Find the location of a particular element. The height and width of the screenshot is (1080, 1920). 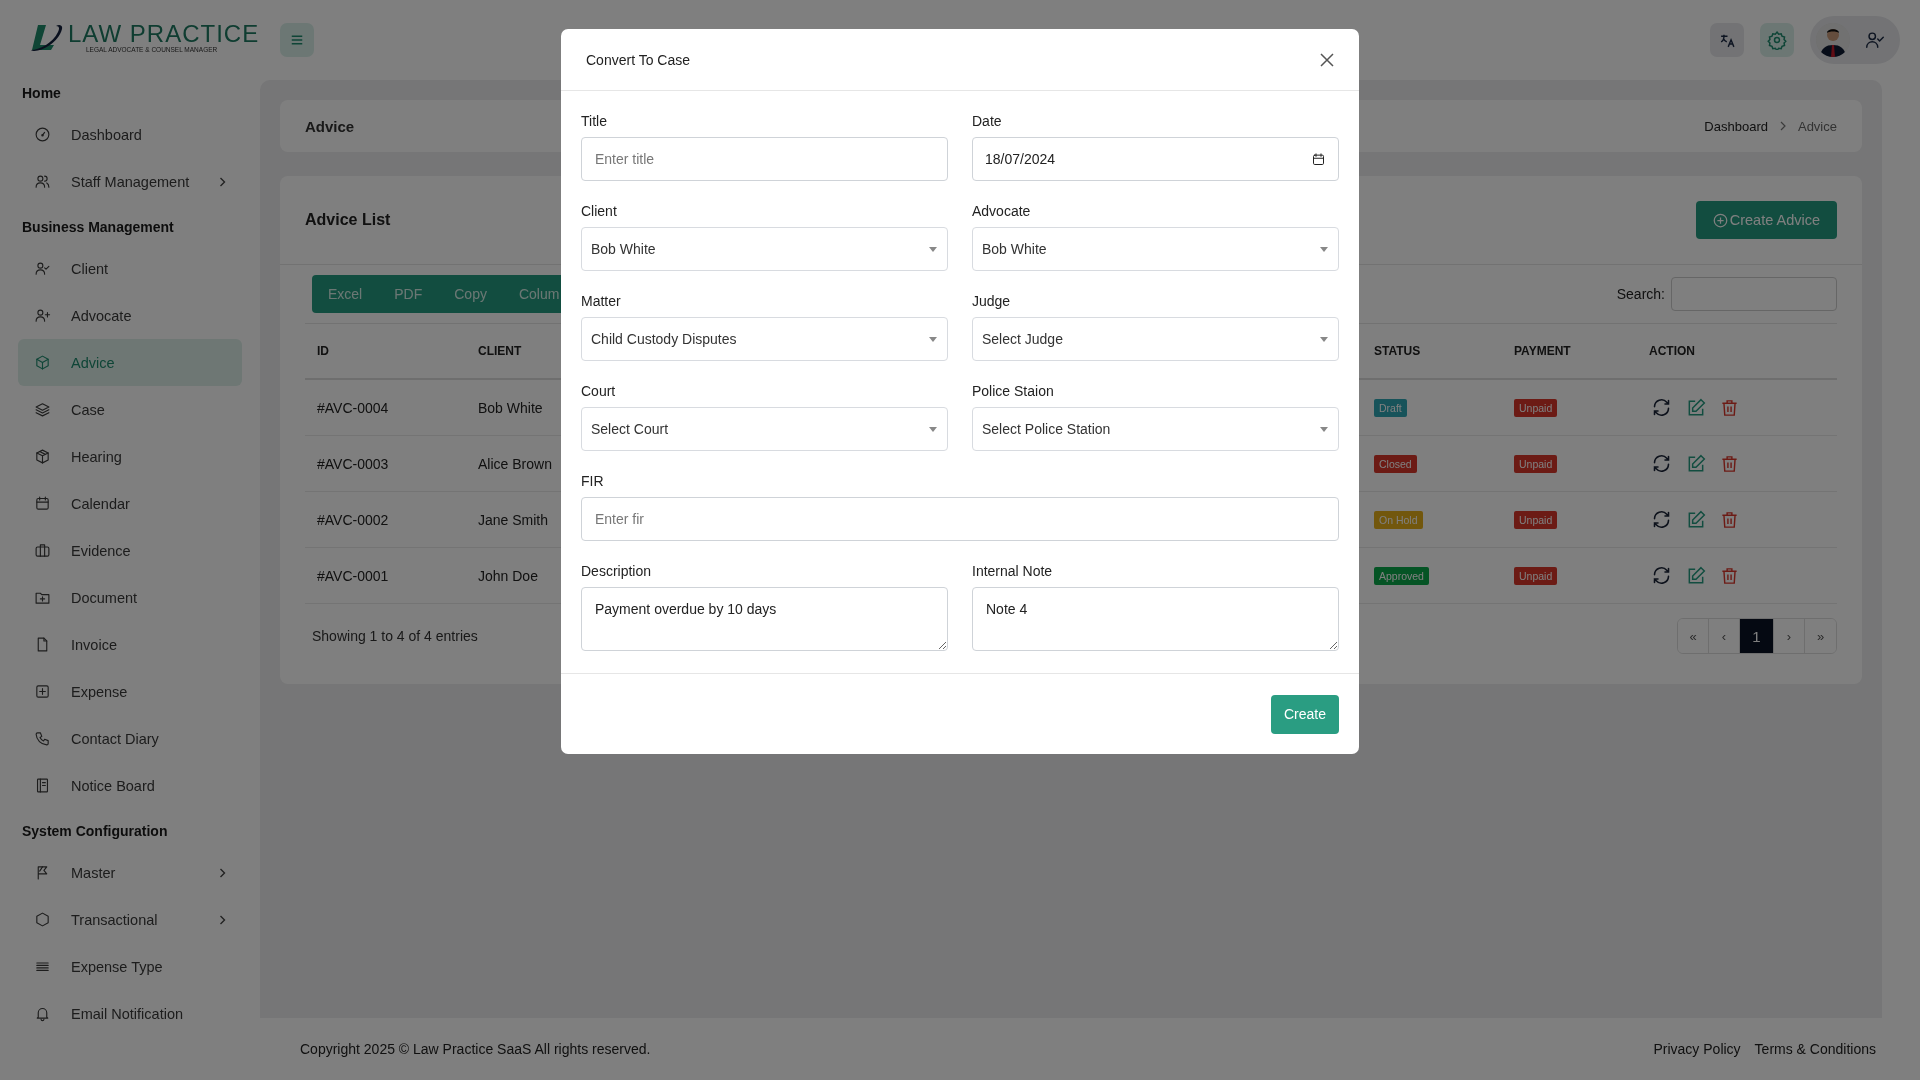

field-label: Client is located at coordinates (599, 211).